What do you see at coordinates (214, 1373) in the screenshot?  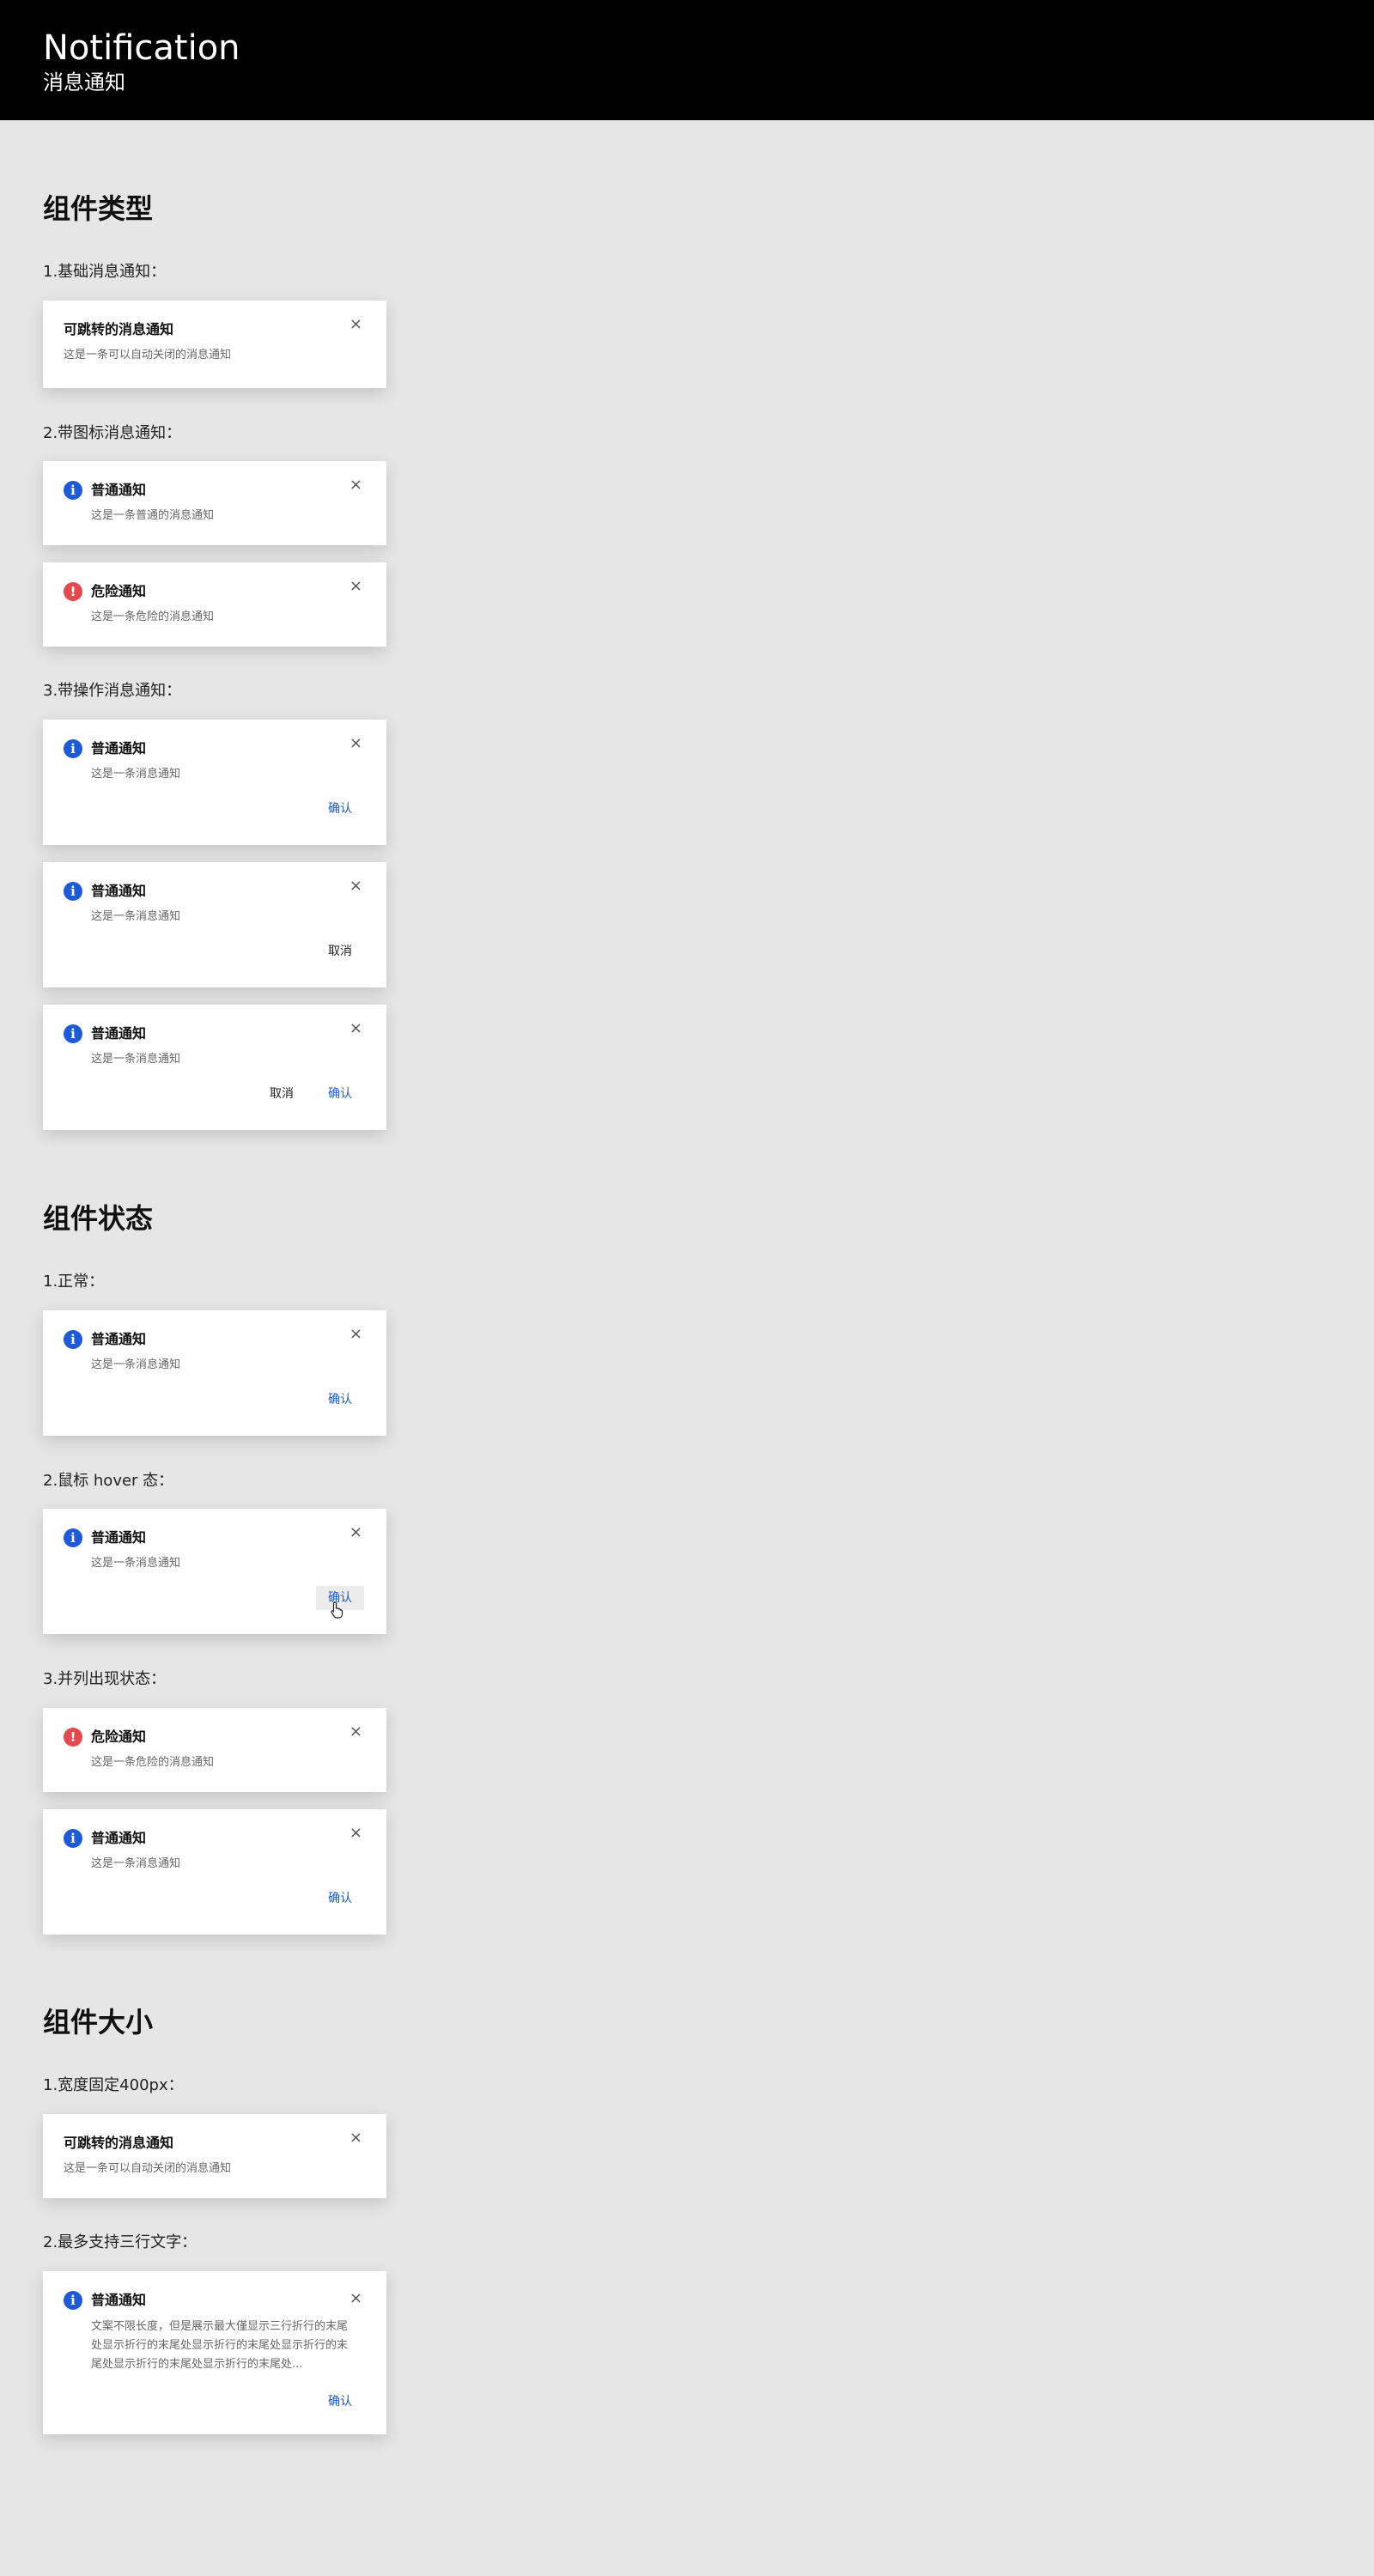 I see `notification-state-normal: i 普通通知 这是一条消息通知 × 确认` at bounding box center [214, 1373].